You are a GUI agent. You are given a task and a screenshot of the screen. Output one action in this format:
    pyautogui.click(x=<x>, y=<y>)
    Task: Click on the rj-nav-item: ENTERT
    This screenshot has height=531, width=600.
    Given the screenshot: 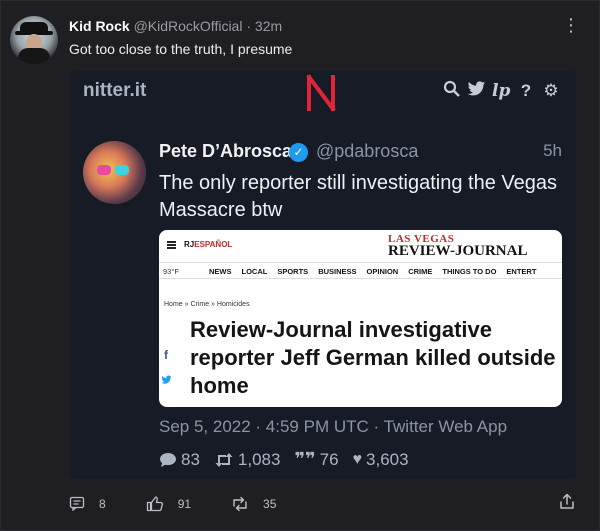 What is the action you would take?
    pyautogui.click(x=521, y=271)
    